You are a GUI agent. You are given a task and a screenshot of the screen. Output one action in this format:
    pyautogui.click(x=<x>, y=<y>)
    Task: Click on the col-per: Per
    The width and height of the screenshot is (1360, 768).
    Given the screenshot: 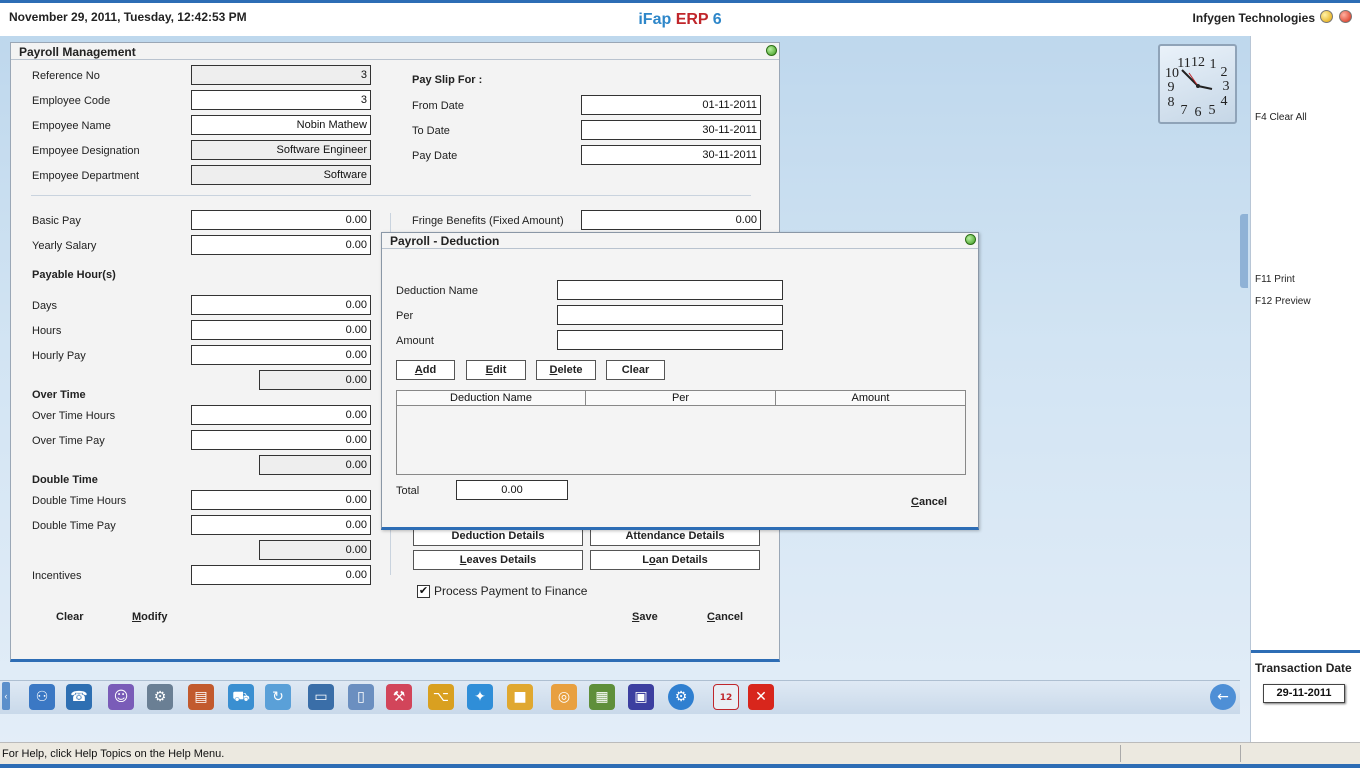 What is the action you would take?
    pyautogui.click(x=681, y=398)
    